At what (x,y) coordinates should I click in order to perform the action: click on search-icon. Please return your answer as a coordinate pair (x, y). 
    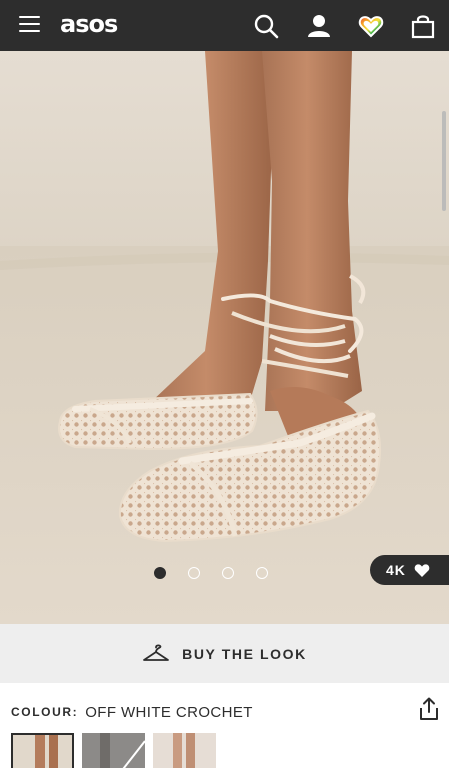
    Looking at the image, I should click on (266, 26).